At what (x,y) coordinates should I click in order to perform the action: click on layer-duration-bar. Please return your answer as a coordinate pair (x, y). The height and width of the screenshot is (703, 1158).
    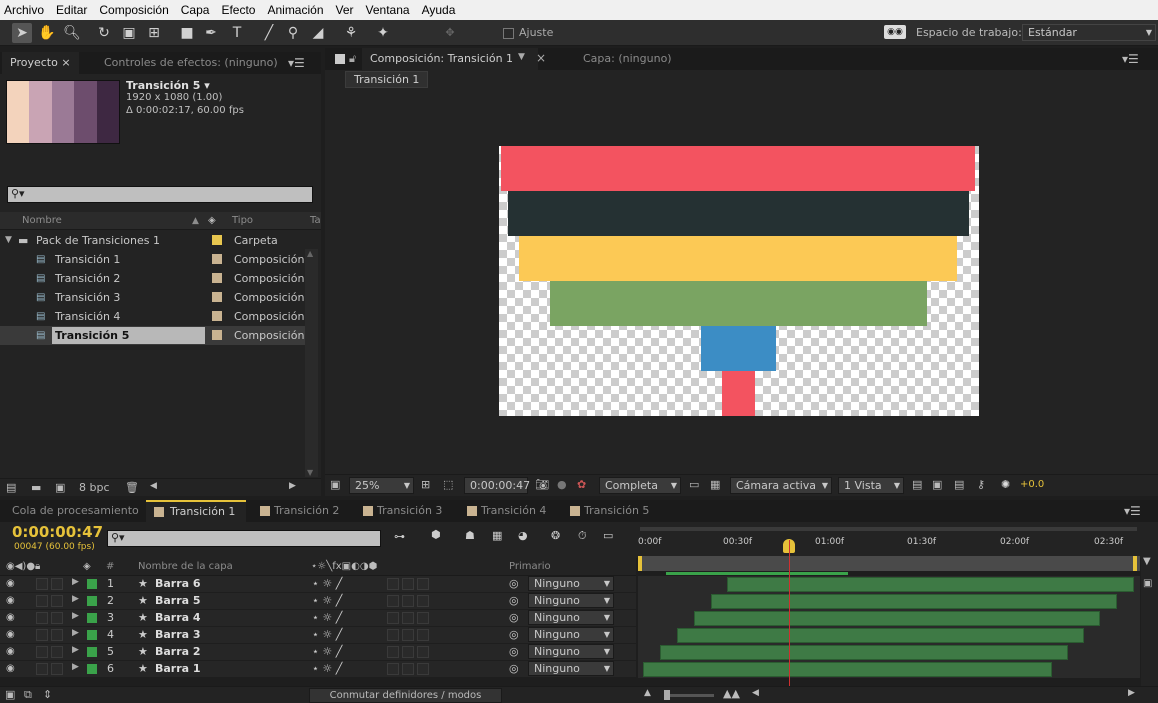
    Looking at the image, I should click on (864, 652).